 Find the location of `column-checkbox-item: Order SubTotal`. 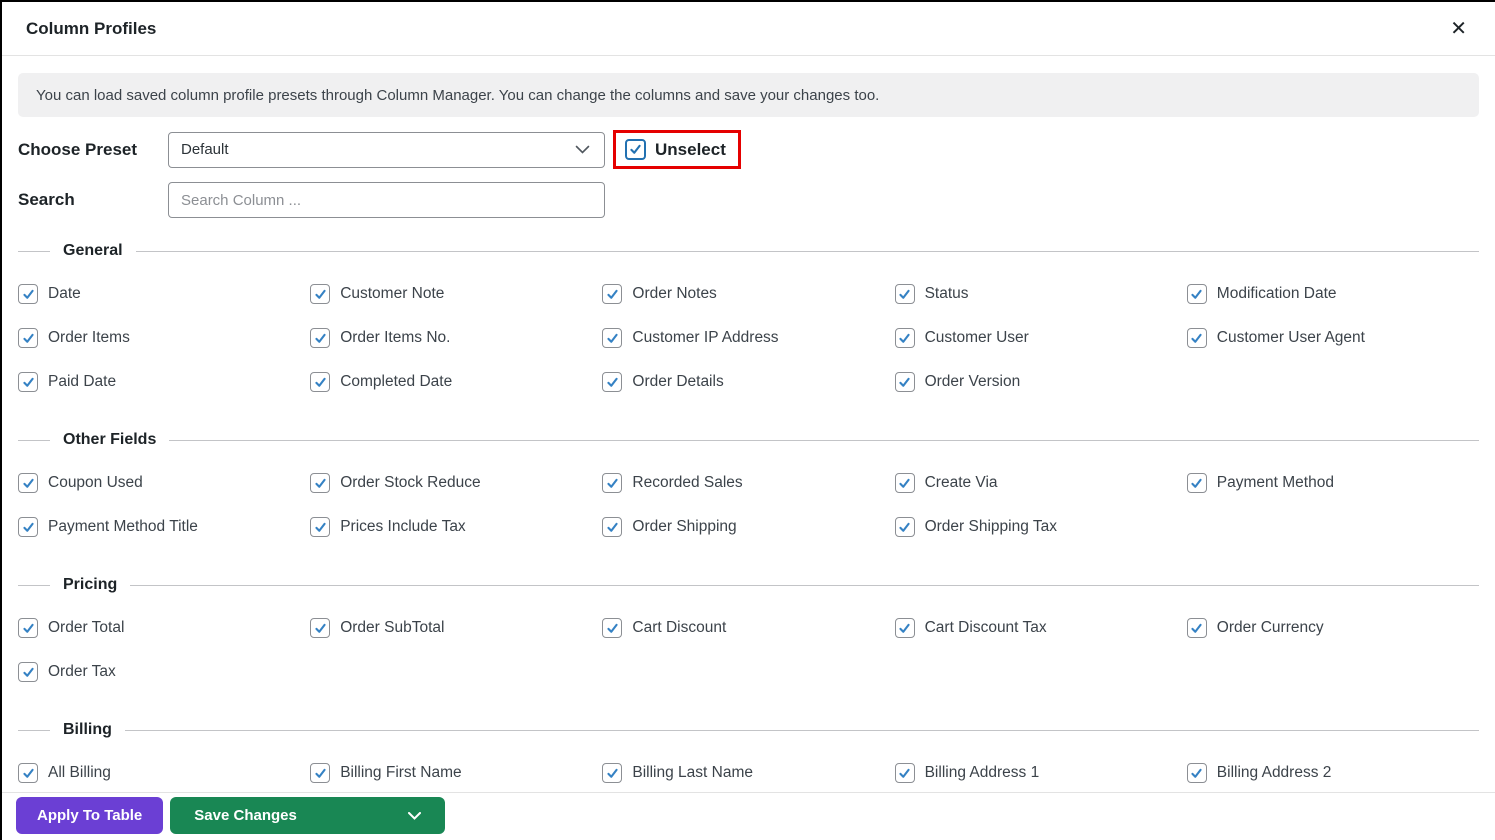

column-checkbox-item: Order SubTotal is located at coordinates (456, 628).